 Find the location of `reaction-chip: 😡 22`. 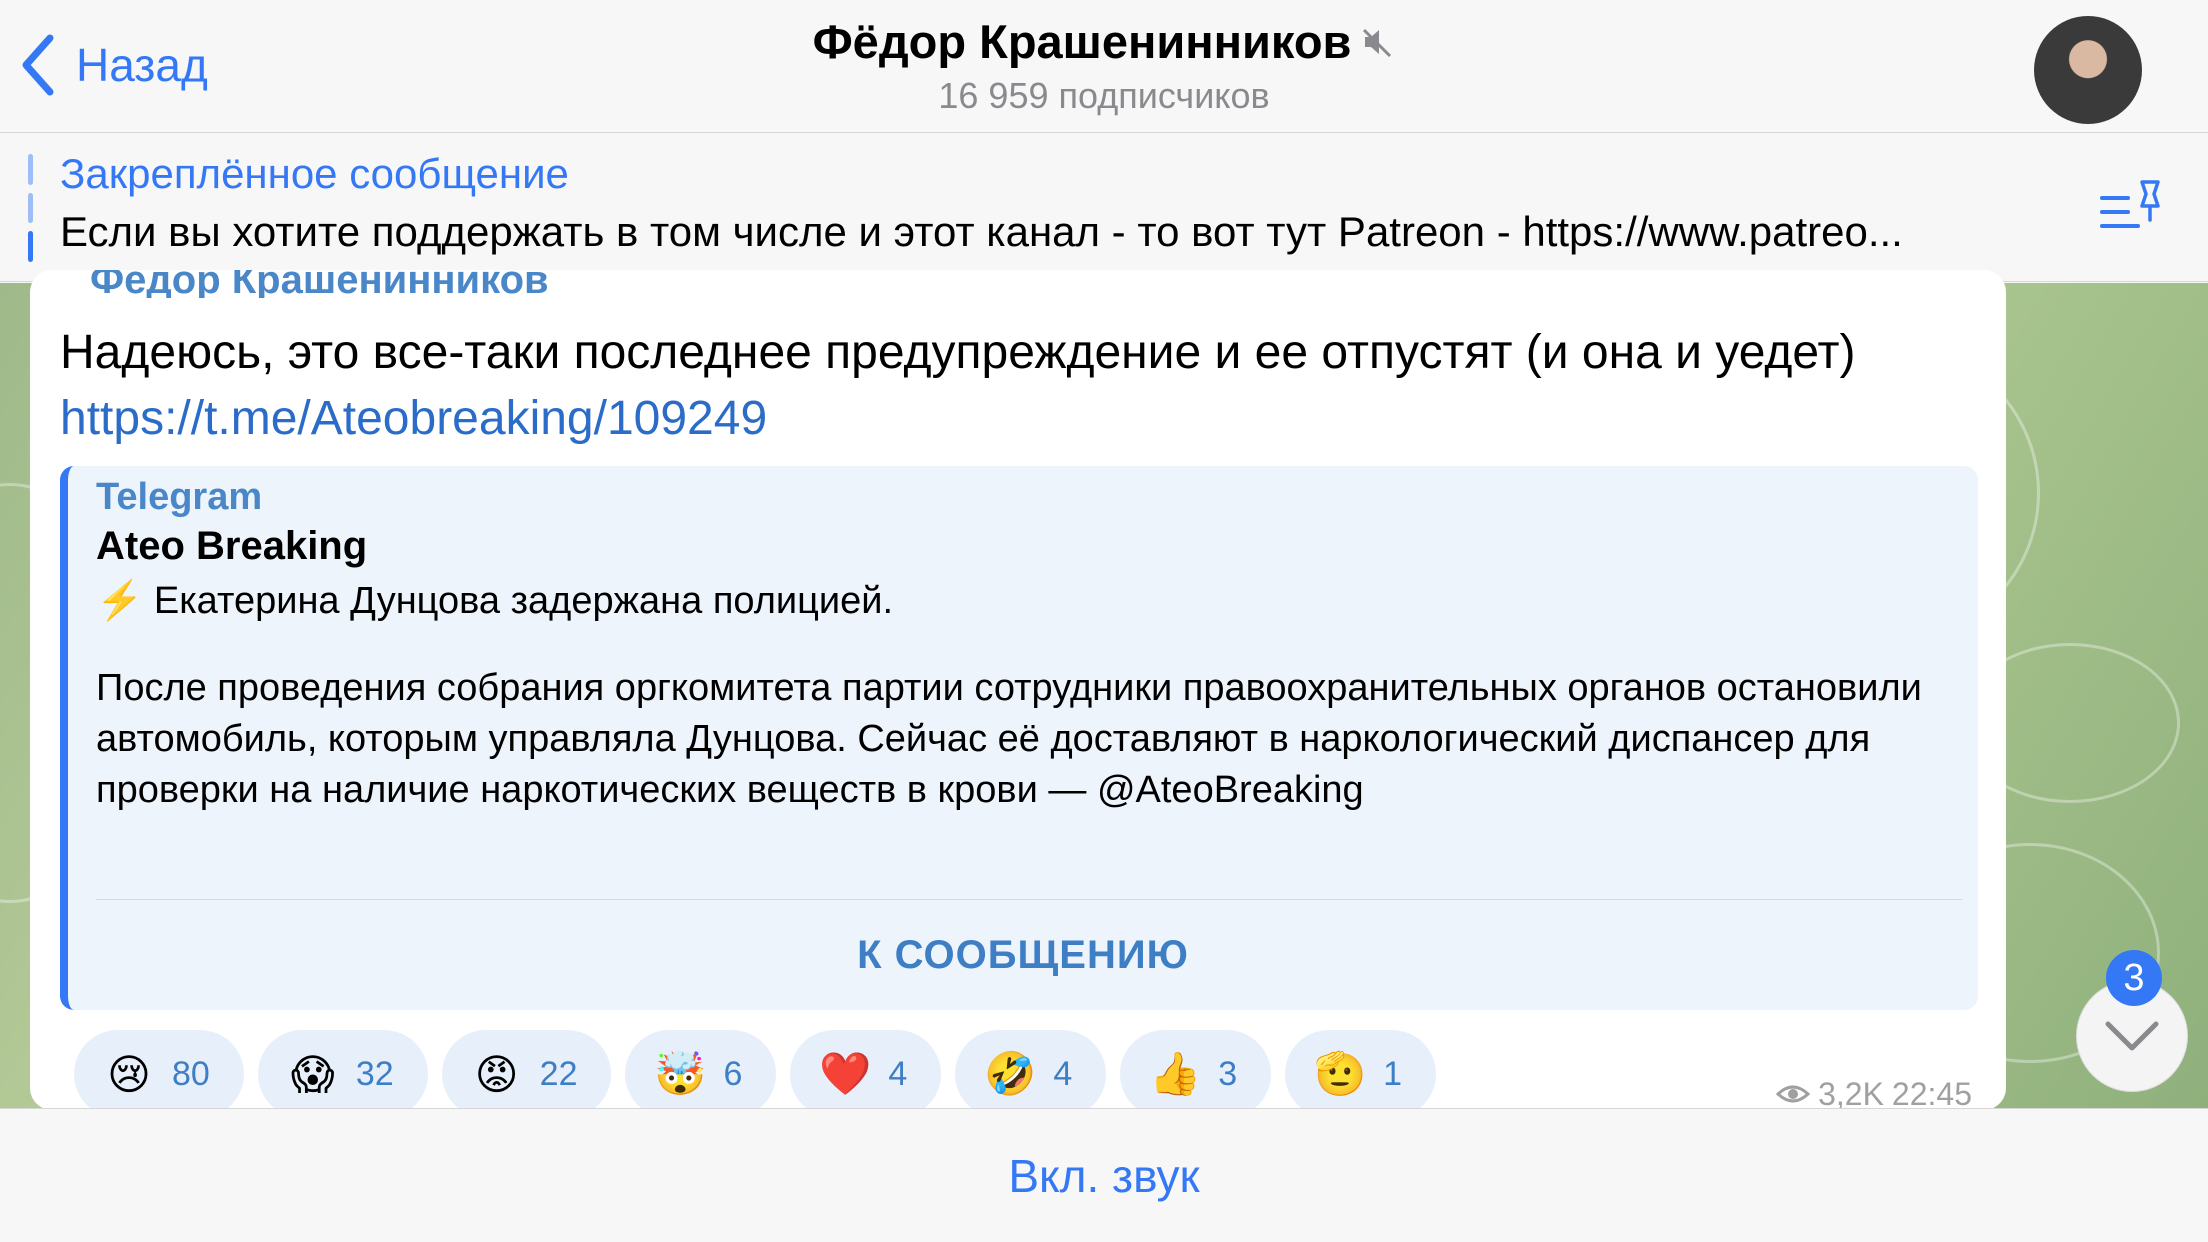

reaction-chip: 😡 22 is located at coordinates (526, 1074).